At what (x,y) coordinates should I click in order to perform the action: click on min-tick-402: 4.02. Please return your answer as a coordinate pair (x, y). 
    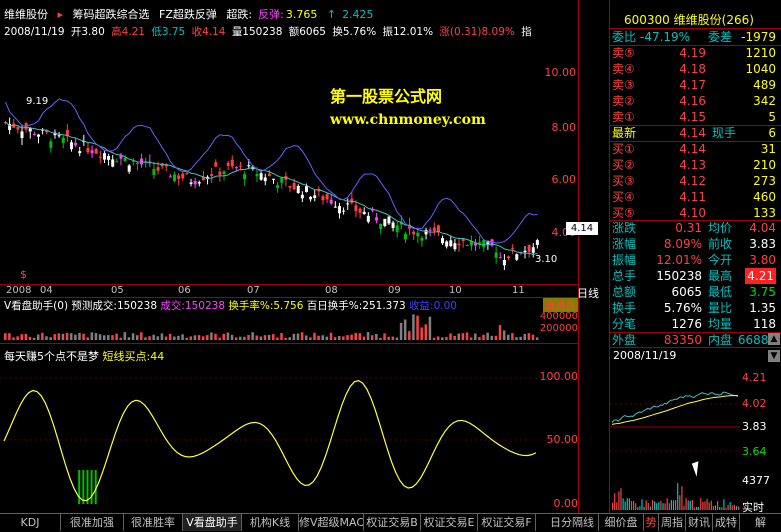
    Looking at the image, I should click on (754, 403).